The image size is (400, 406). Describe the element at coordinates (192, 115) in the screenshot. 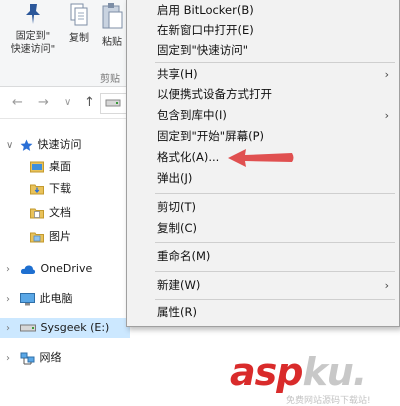

I see `menu-item-label: 包含到库中(I)` at that location.